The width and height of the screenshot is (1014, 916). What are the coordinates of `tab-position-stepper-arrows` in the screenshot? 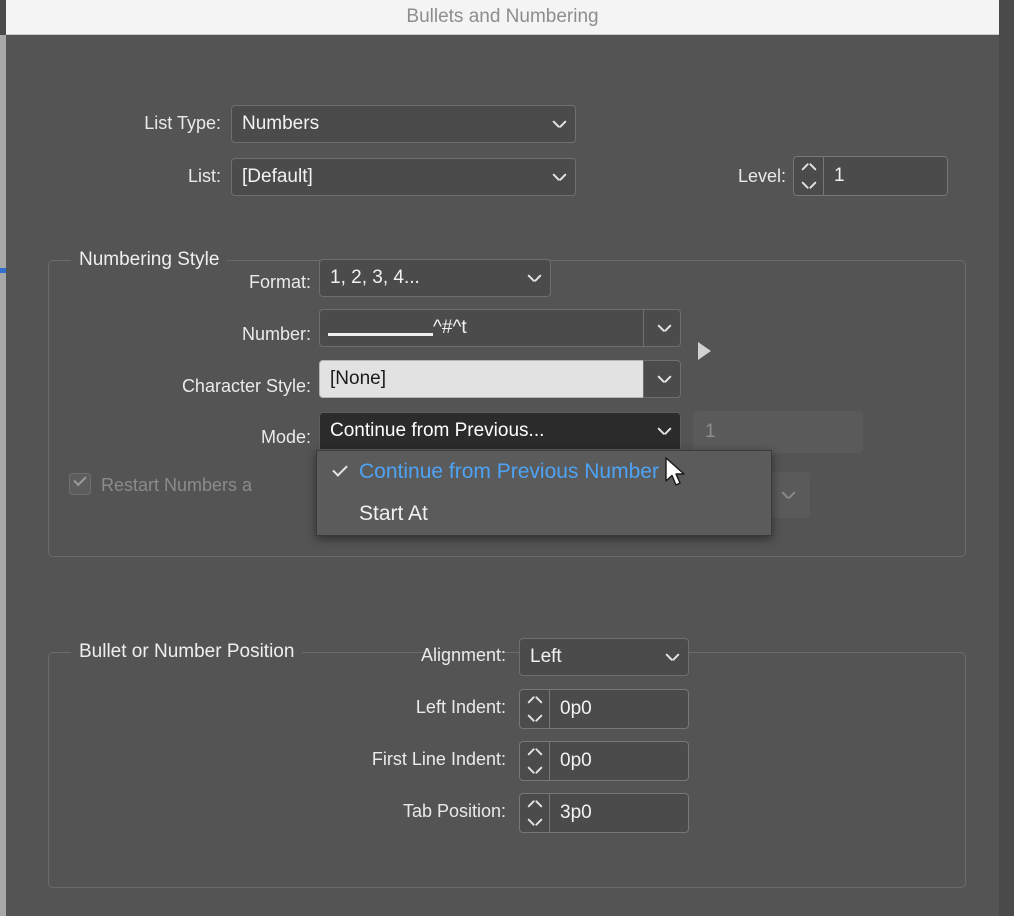 It's located at (535, 813).